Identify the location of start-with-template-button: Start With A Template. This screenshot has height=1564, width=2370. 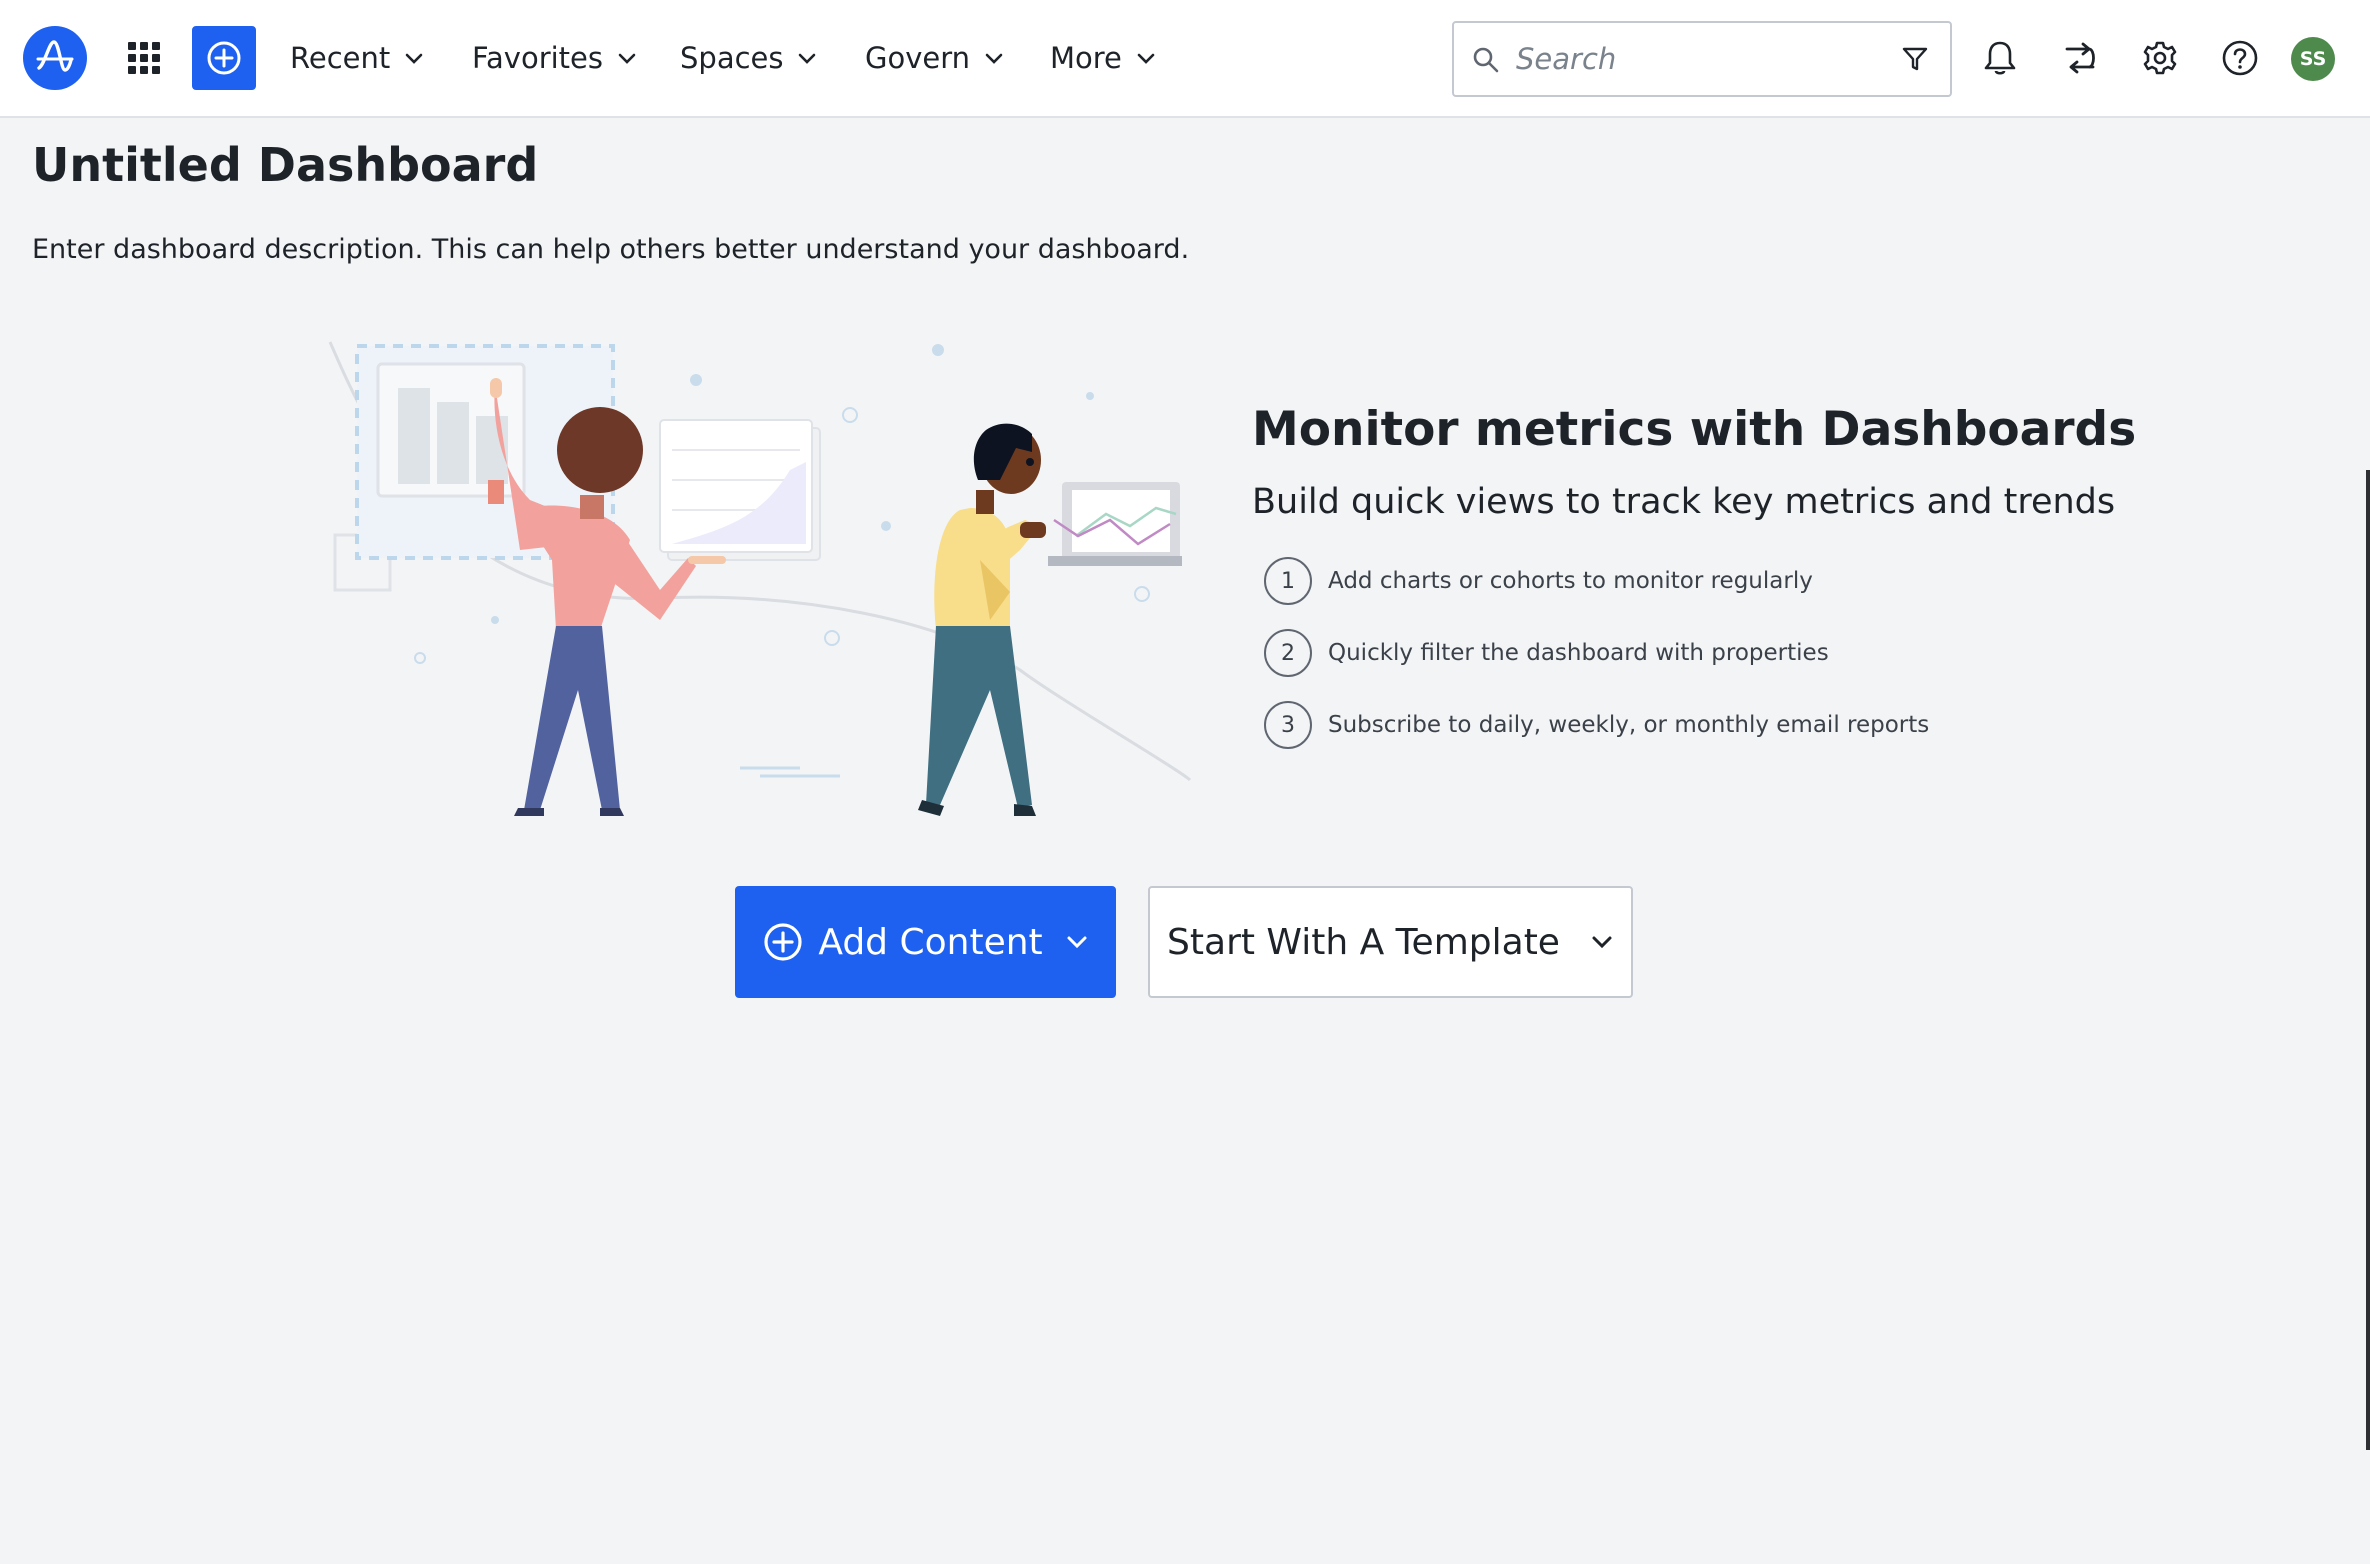
(1390, 942).